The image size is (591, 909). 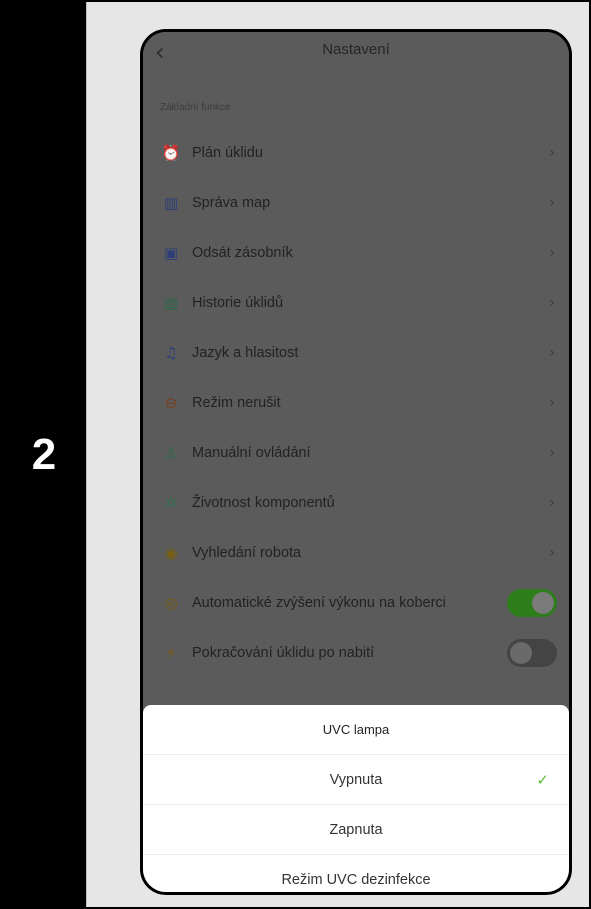 I want to click on settings-row-label: Plán úklidu, so click(x=227, y=153).